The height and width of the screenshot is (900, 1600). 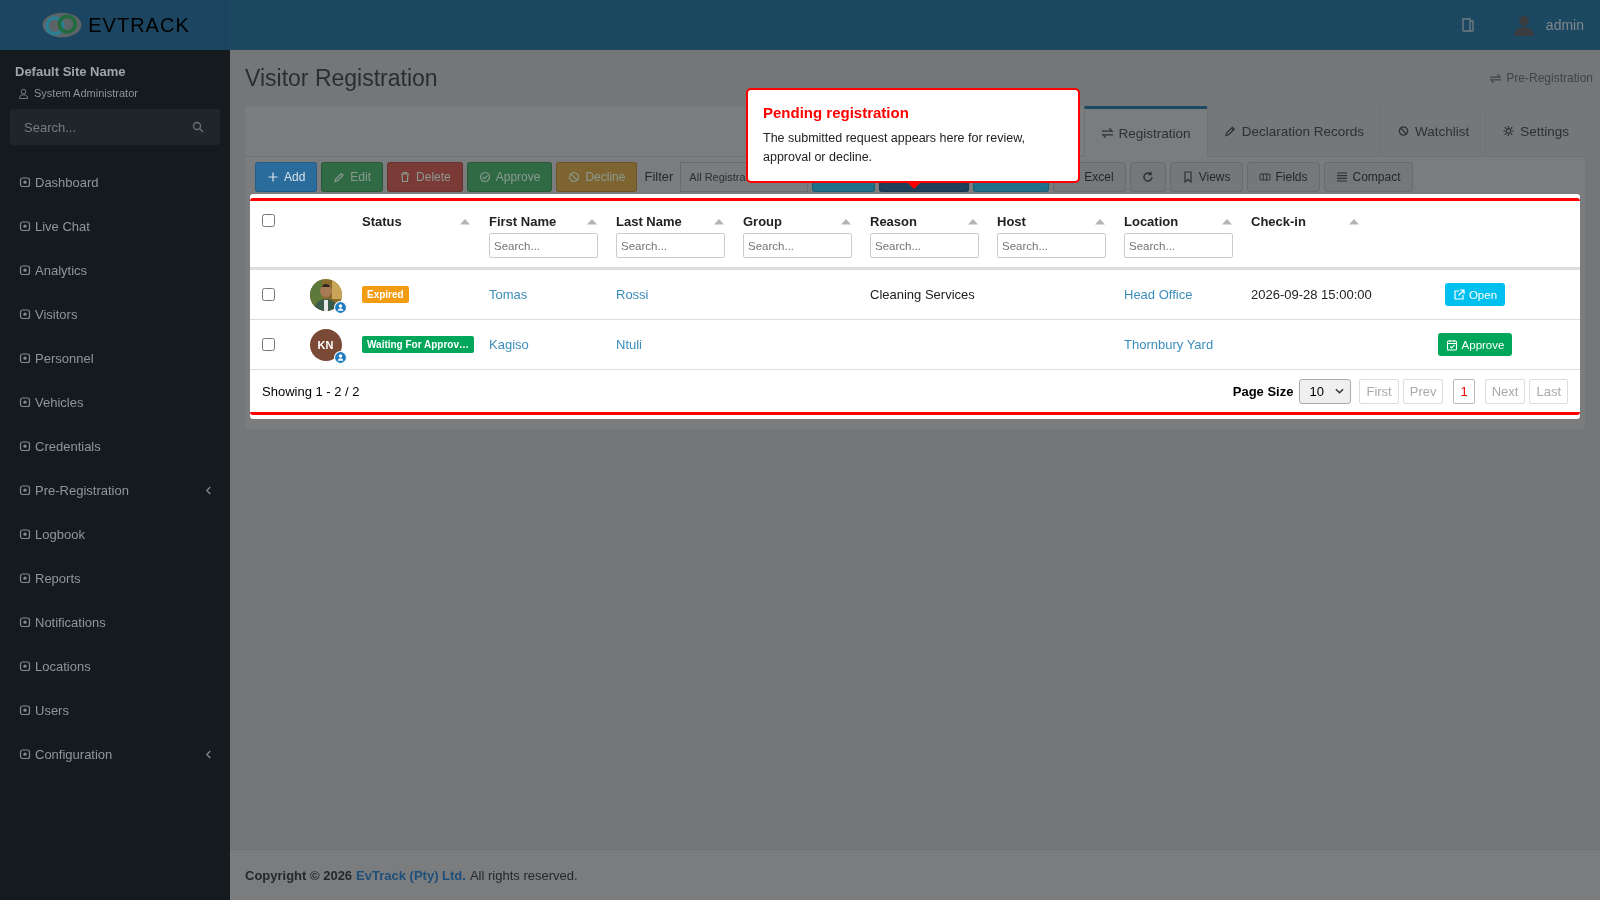 I want to click on column-header: Host, so click(x=1011, y=221).